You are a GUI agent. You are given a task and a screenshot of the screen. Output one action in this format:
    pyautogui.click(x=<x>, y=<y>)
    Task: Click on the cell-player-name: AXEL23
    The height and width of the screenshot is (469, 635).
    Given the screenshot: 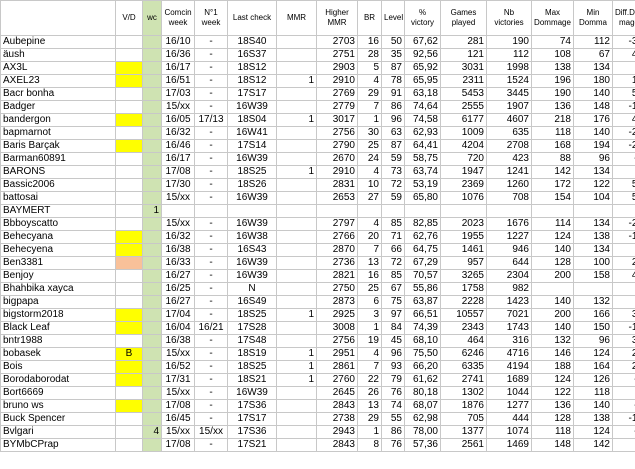 What is the action you would take?
    pyautogui.click(x=58, y=81)
    